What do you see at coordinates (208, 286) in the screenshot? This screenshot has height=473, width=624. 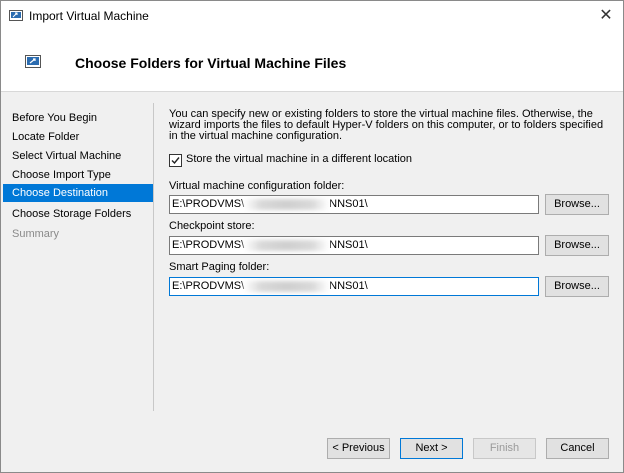 I see `smart-paging-value-prefix: E:\PRODVMS\` at bounding box center [208, 286].